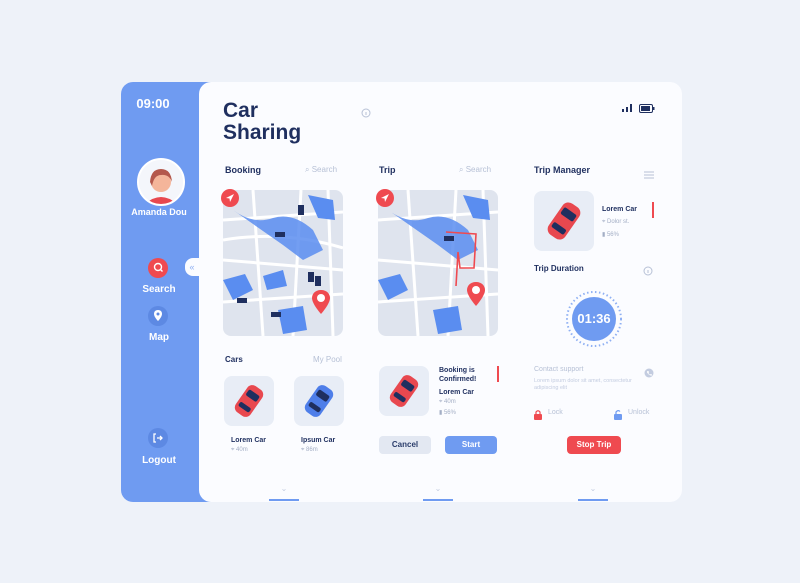  I want to click on start-button: Start, so click(471, 445).